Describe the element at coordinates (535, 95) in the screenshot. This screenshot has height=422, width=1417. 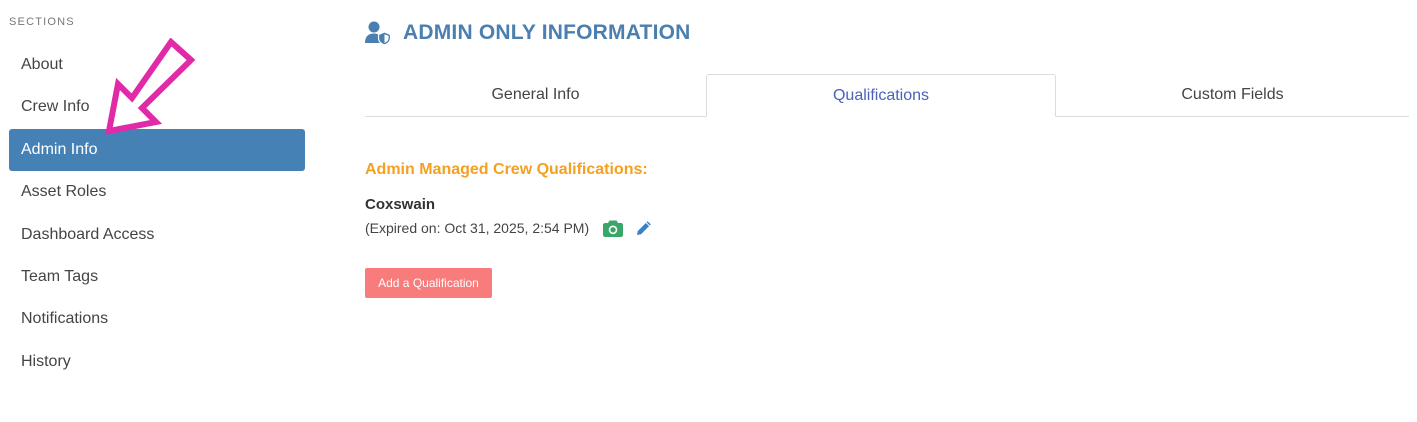
I see `tab-general-info: General Info` at that location.